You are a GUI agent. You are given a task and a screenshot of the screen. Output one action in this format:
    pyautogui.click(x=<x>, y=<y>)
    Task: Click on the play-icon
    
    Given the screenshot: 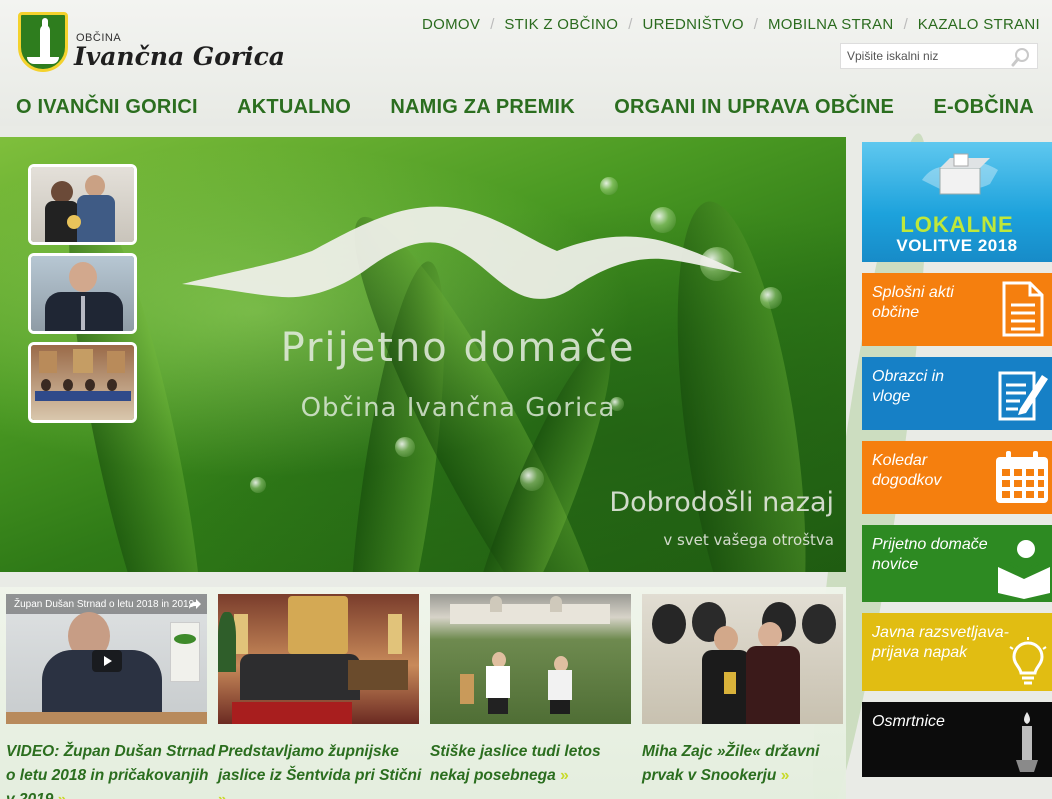 What is the action you would take?
    pyautogui.click(x=107, y=661)
    